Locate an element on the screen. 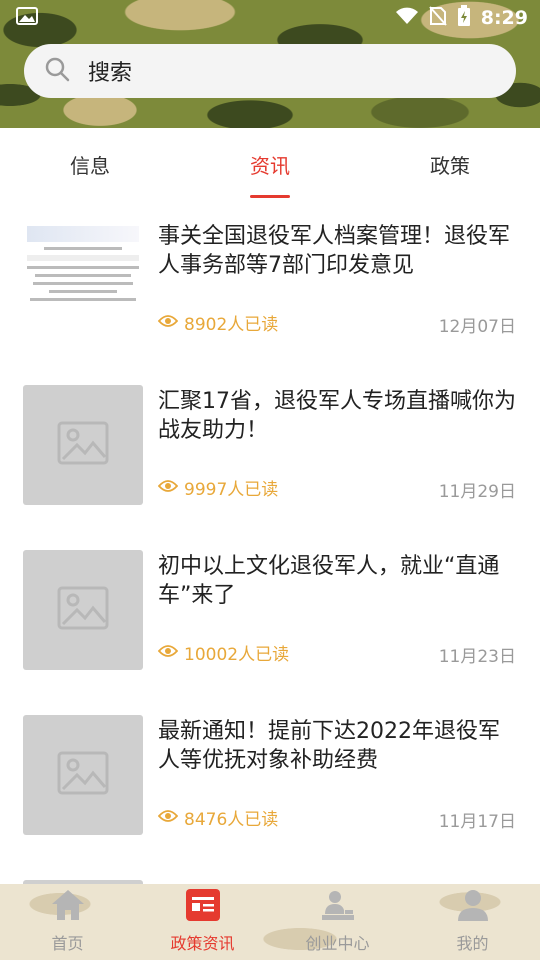  category-tabs: 信息 资讯 政策 is located at coordinates (270, 164).